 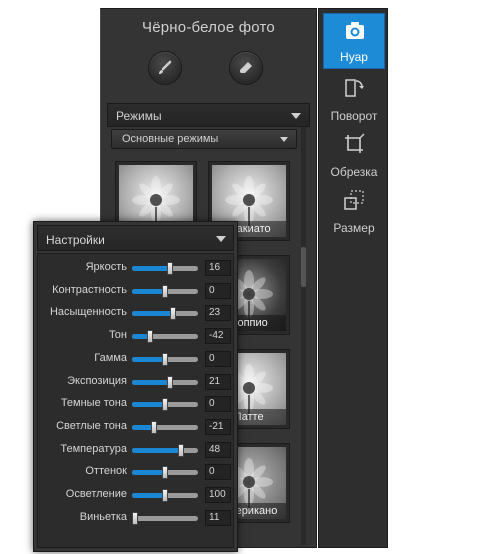 I want to click on mode-select: Основные режимы, so click(x=204, y=139).